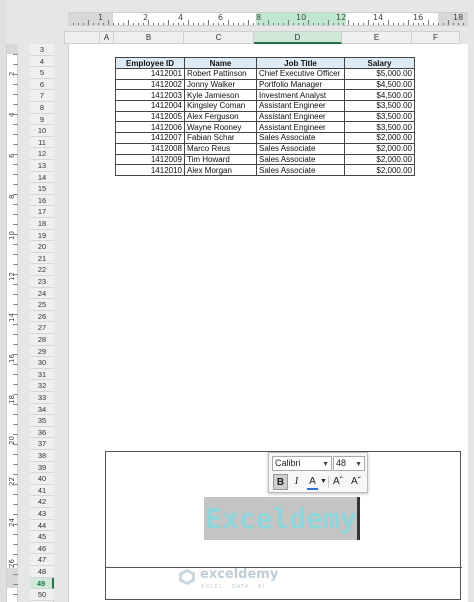  What do you see at coordinates (338, 482) in the screenshot?
I see `increase-font-size-button: Aˆ` at bounding box center [338, 482].